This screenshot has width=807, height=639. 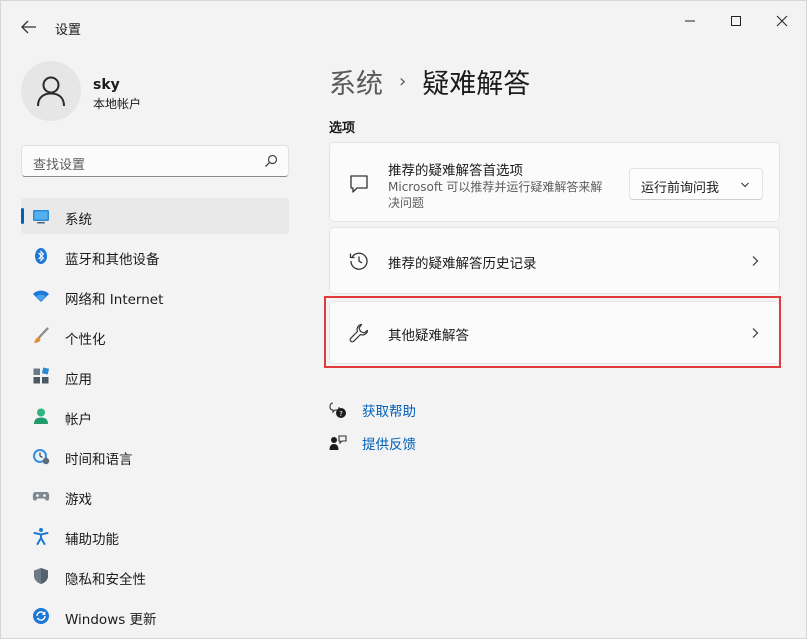 I want to click on sidebar-item-label: 网络和 Internet, so click(x=114, y=300).